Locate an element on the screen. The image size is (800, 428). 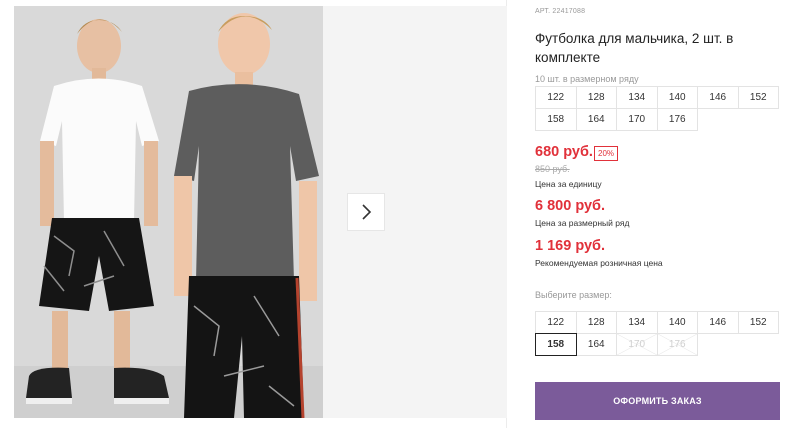
size-range-cell: 158 is located at coordinates (556, 119).